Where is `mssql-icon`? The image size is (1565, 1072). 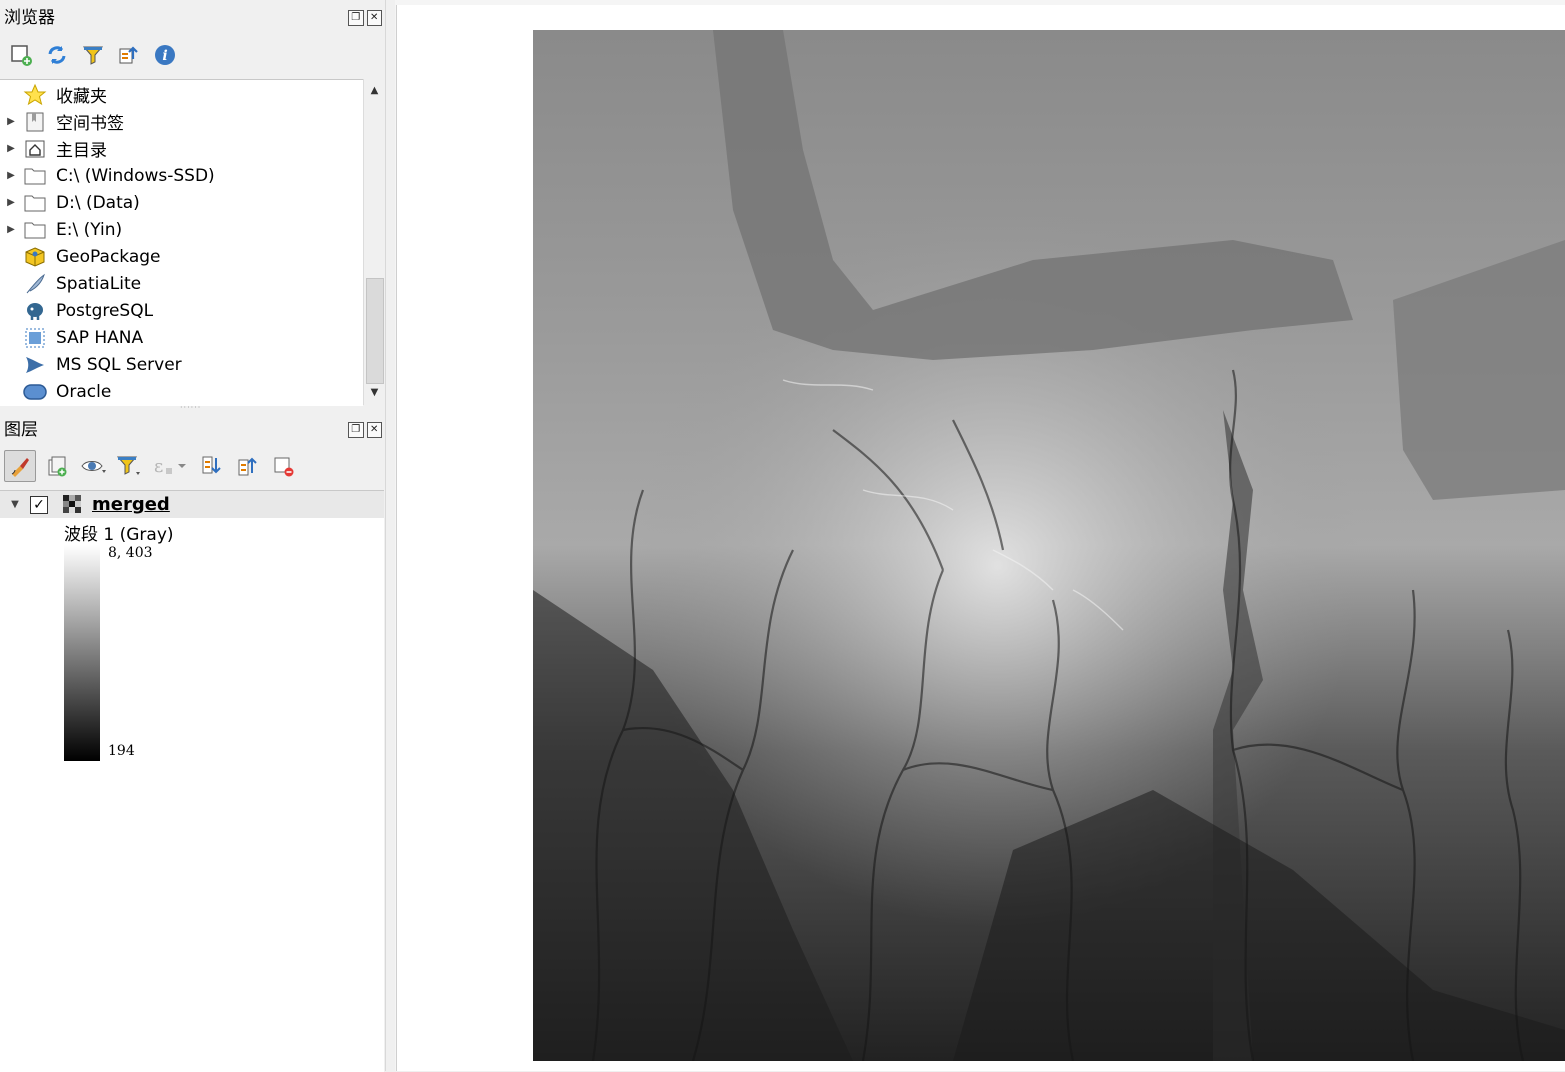 mssql-icon is located at coordinates (35, 365).